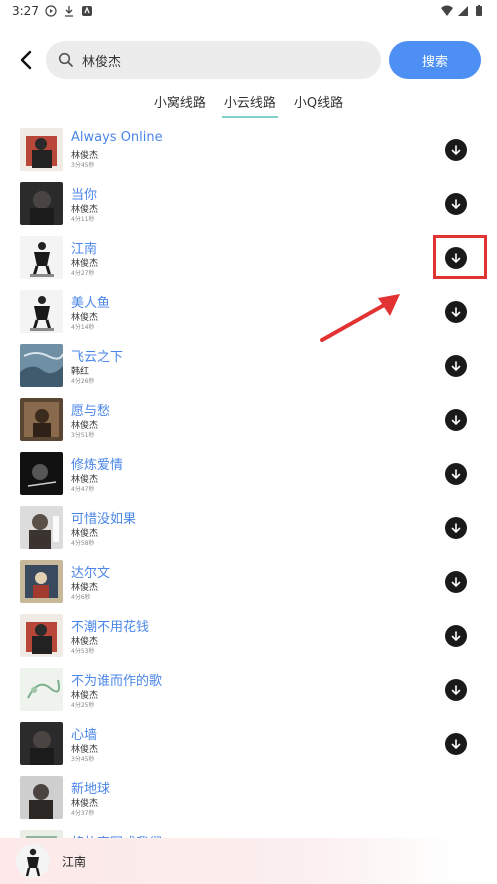 The image size is (497, 884). Describe the element at coordinates (248, 313) in the screenshot. I see `song-row: 美人鱼 林俊杰 4分14秒` at that location.